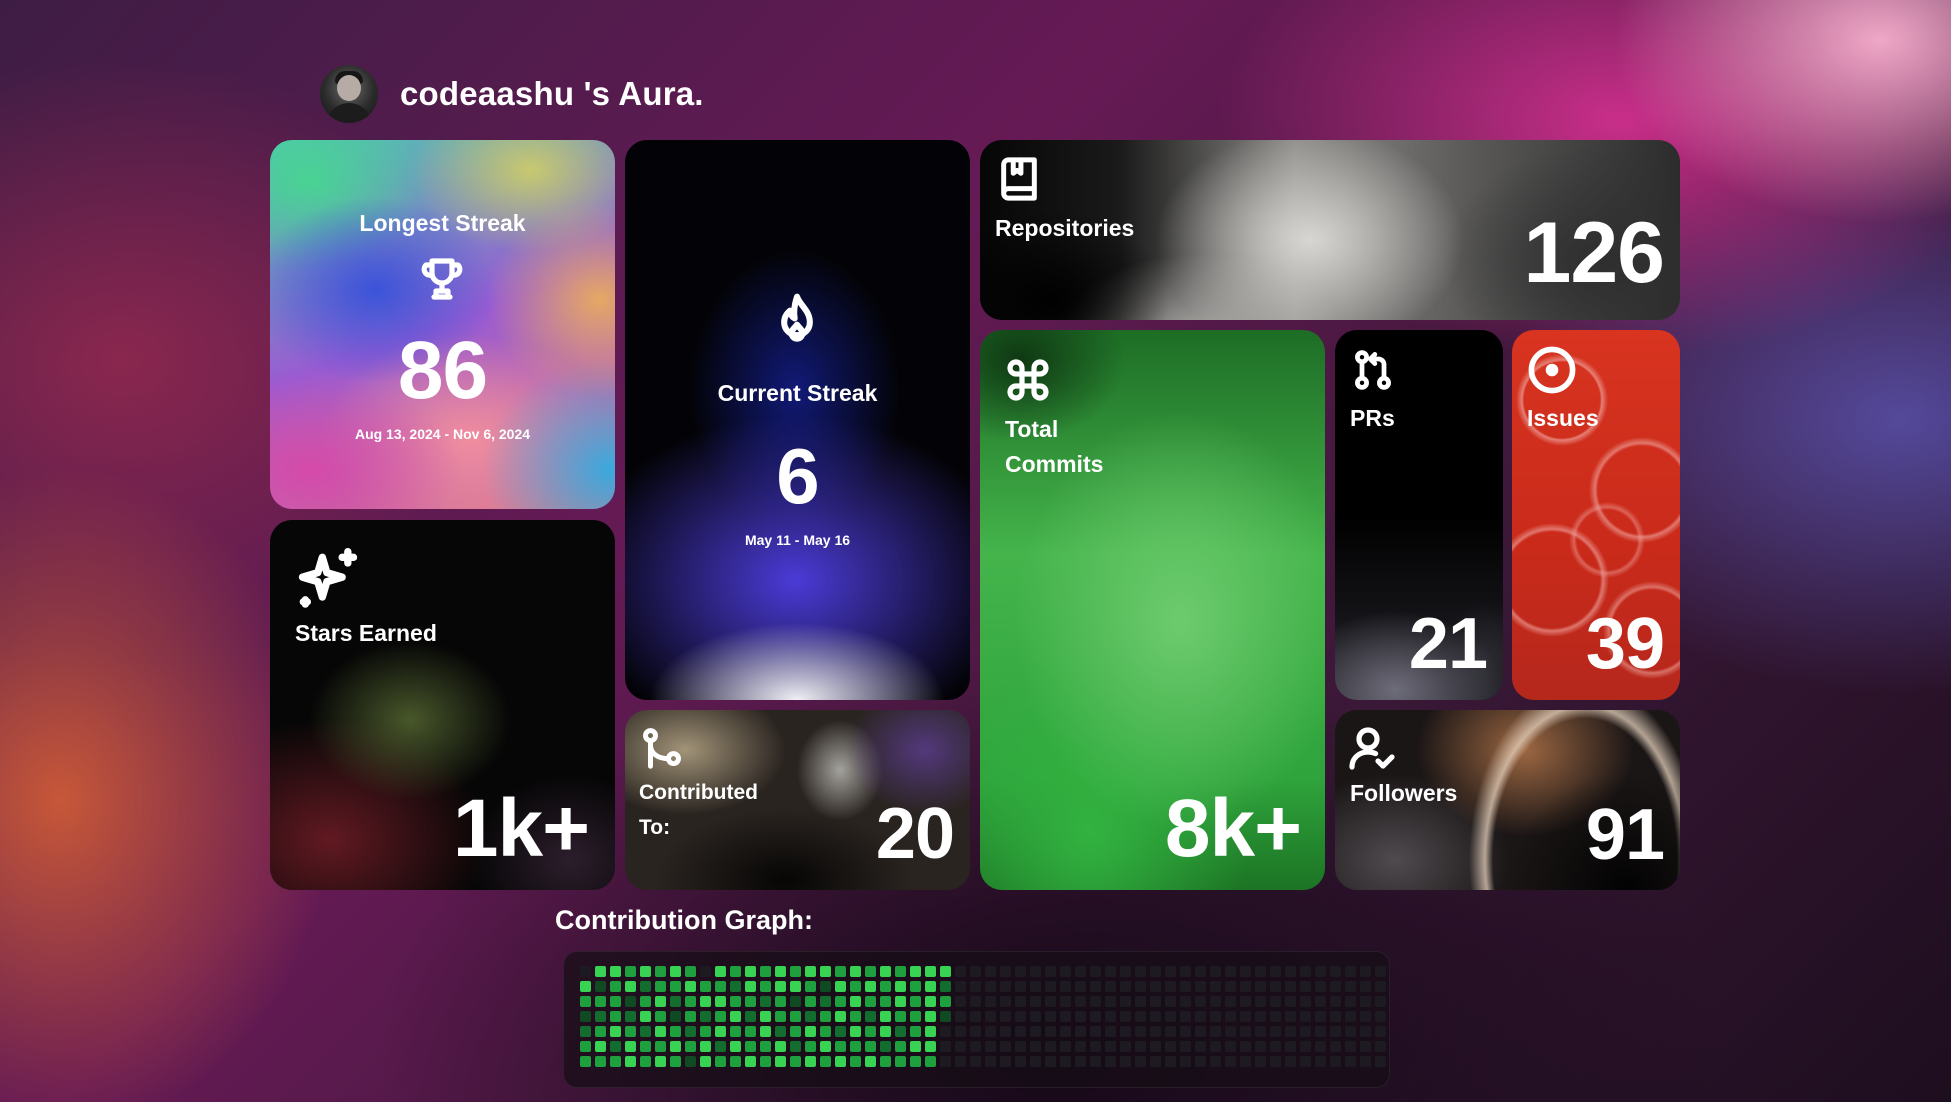 This screenshot has height=1102, width=1951. I want to click on current-streak-value: 6, so click(797, 476).